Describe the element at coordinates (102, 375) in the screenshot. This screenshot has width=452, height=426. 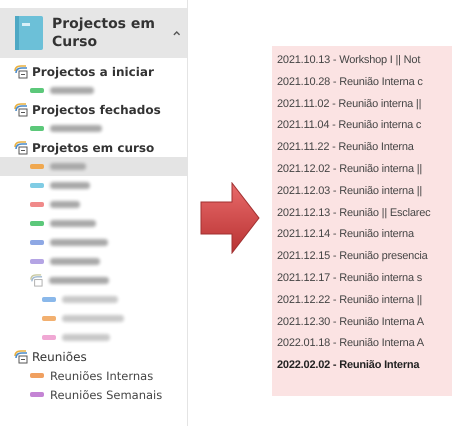
I see `calendar-label: Reuniões Internas` at that location.